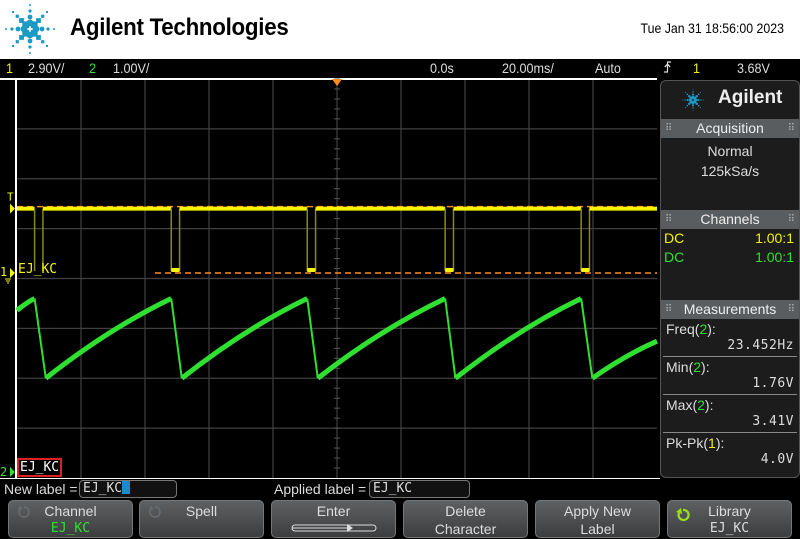  What do you see at coordinates (730, 128) in the screenshot?
I see `acquisition-title: Acquisition` at bounding box center [730, 128].